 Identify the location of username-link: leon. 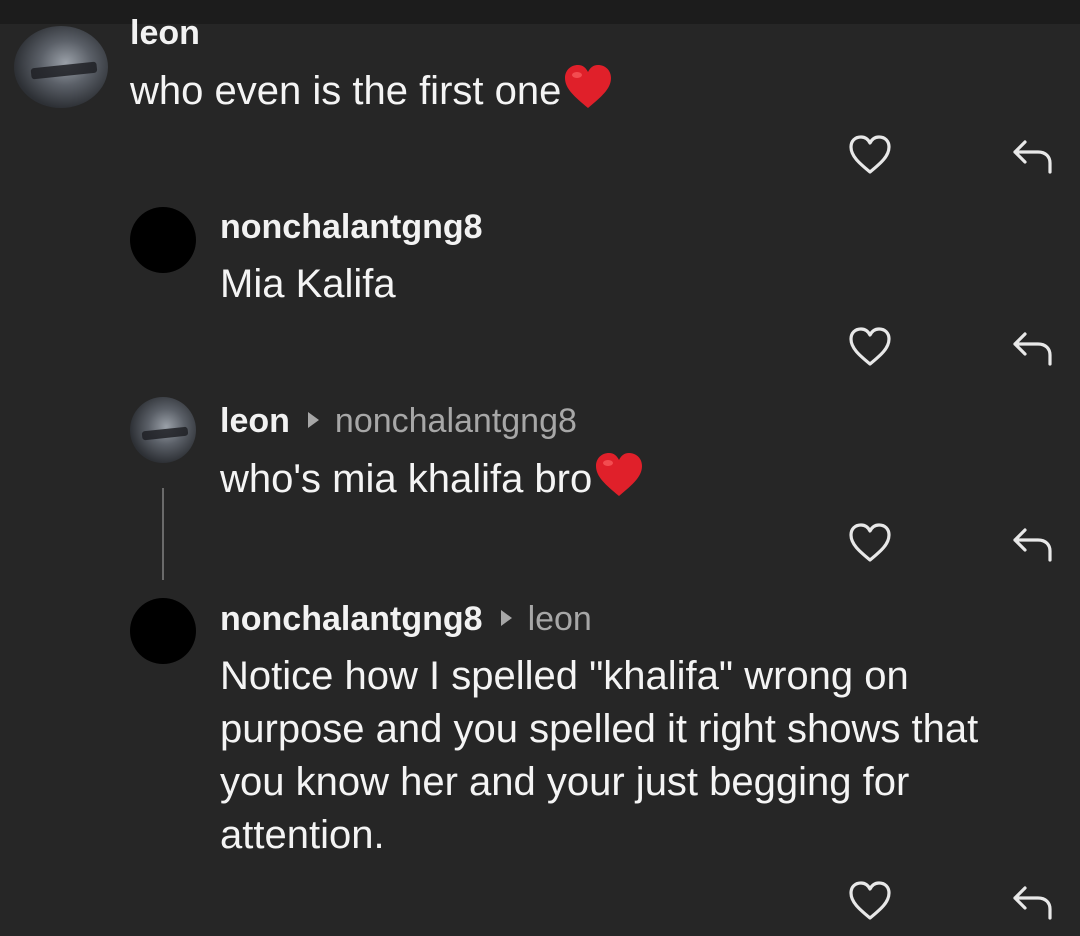
(255, 421).